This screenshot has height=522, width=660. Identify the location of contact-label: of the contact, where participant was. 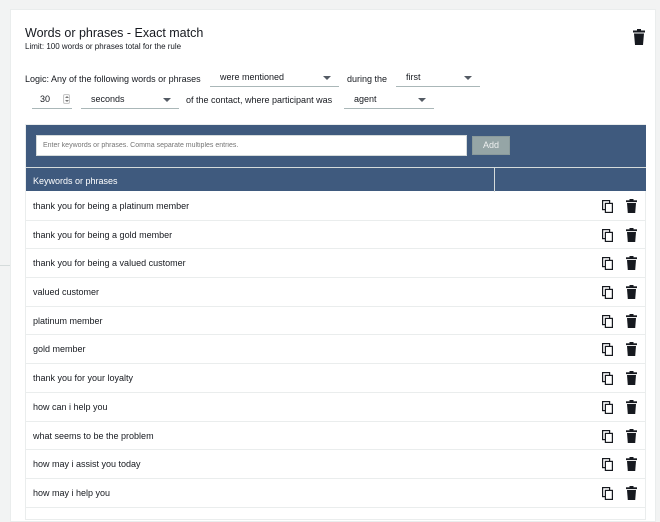
(259, 100).